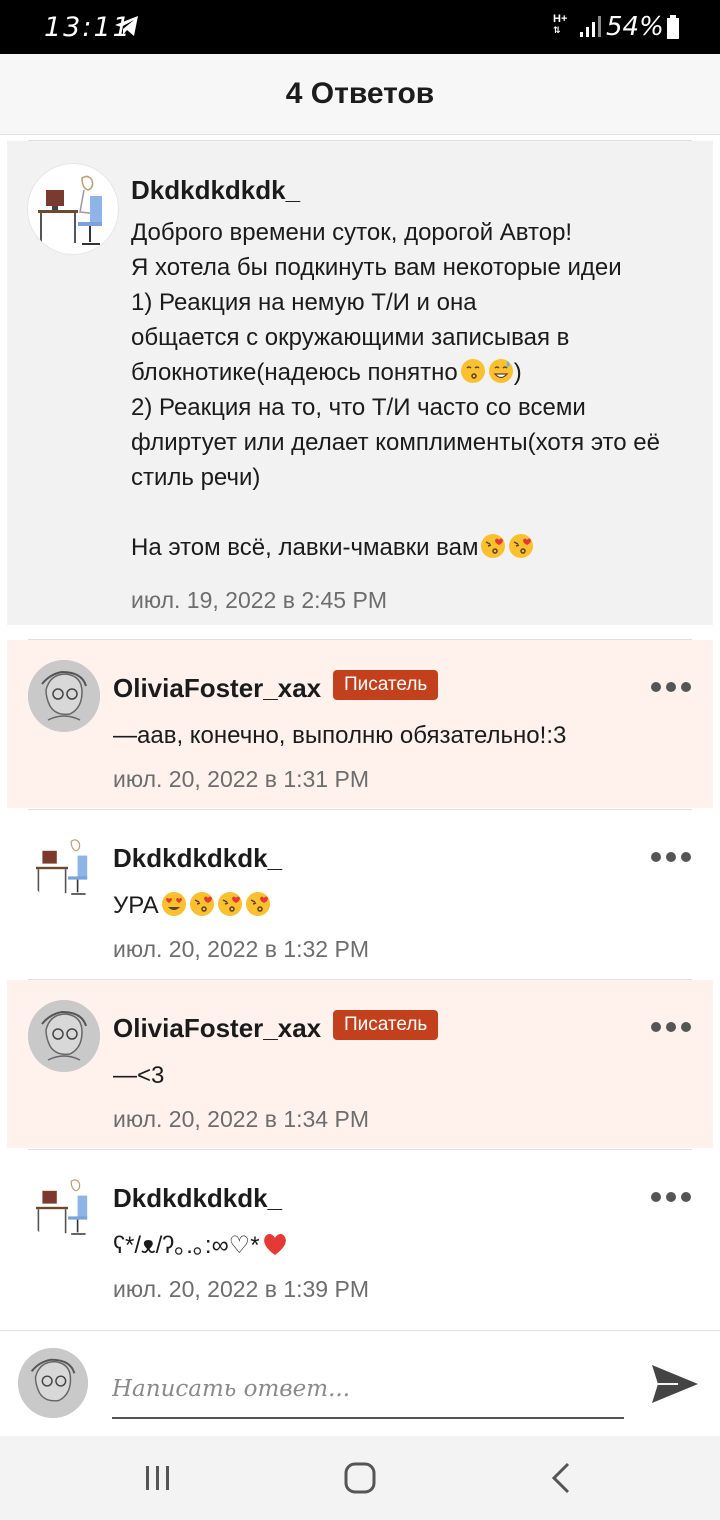 The width and height of the screenshot is (720, 1520). I want to click on comment-date: июл. 19, 2022 в 2:45 PM, so click(259, 600).